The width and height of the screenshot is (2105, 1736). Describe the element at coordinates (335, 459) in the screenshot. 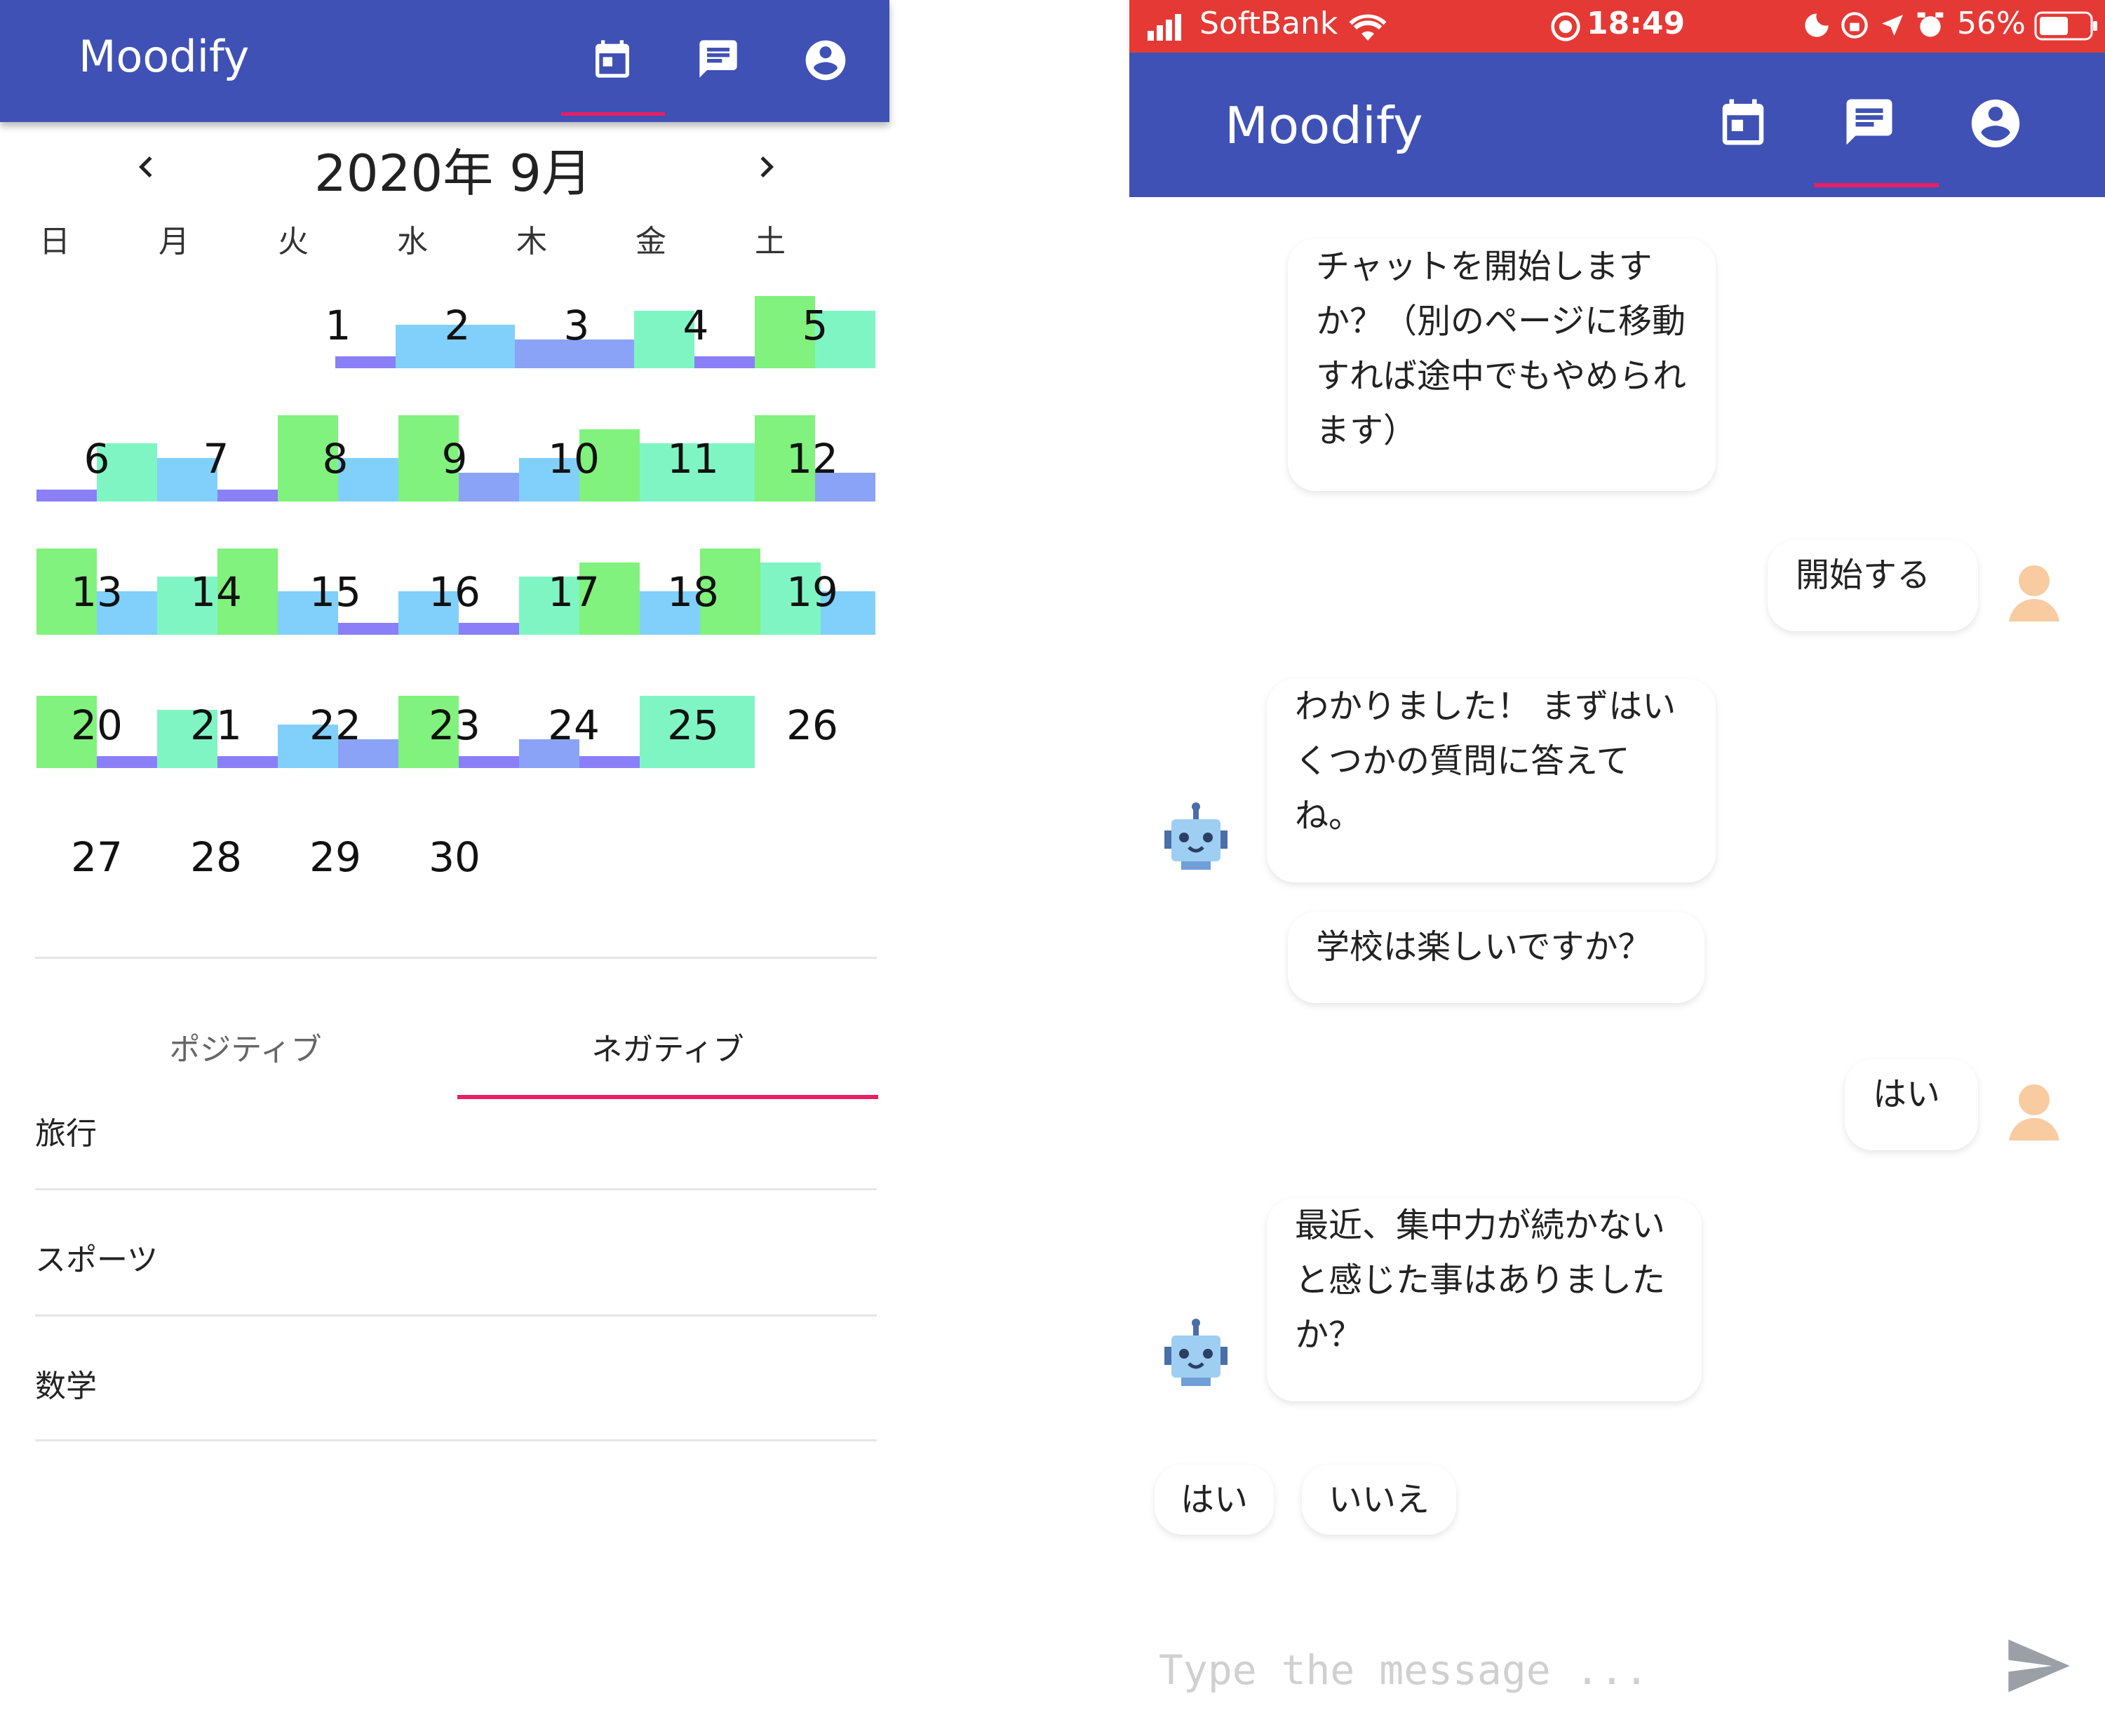

I see `calendar-day: 8` at that location.